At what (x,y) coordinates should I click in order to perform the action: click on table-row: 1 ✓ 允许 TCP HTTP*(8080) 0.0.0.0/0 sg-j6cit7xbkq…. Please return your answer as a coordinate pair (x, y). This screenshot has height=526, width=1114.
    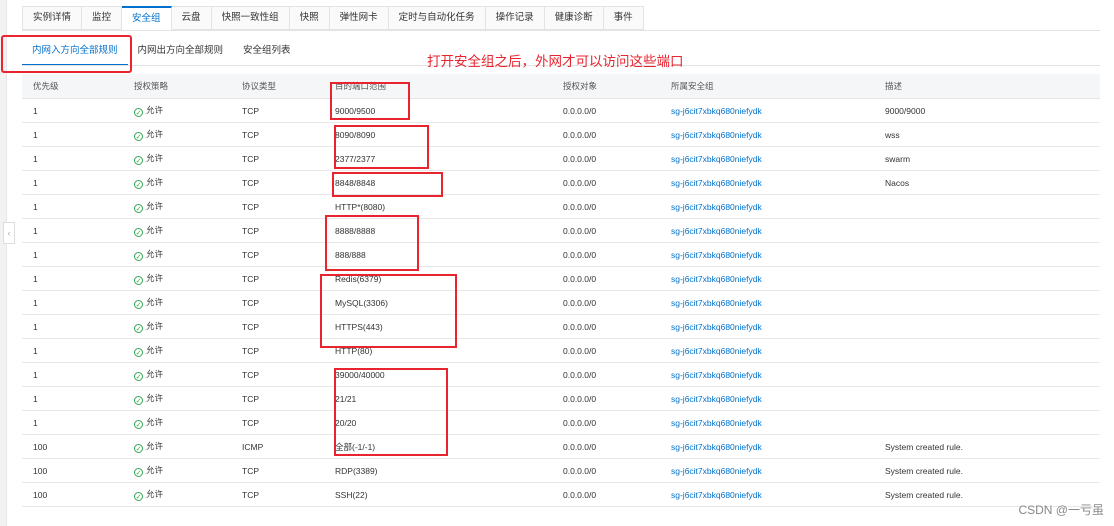
    Looking at the image, I should click on (561, 206).